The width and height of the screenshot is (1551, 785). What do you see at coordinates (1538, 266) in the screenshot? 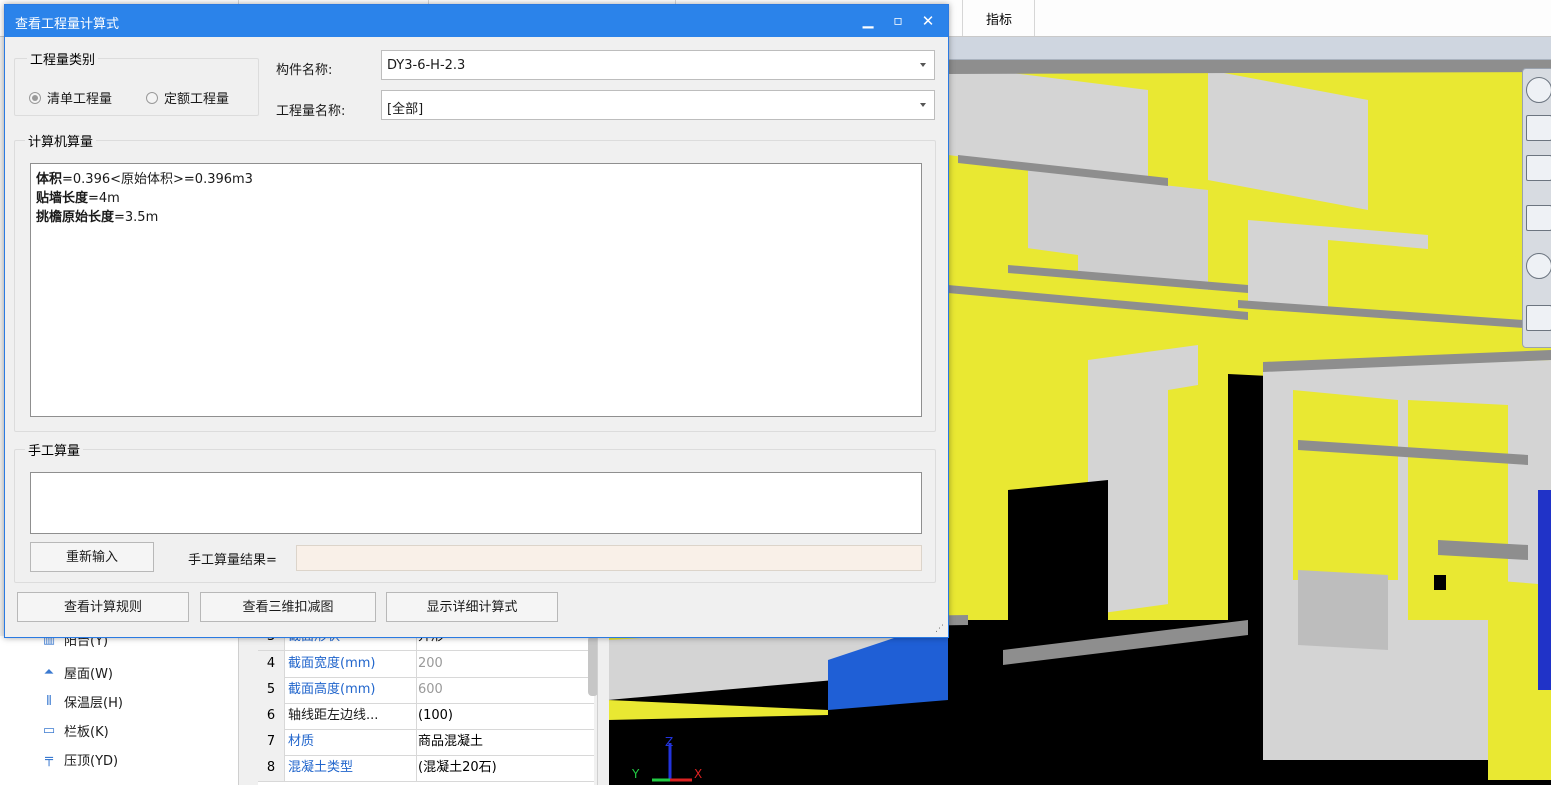
I see `rotate-icon` at bounding box center [1538, 266].